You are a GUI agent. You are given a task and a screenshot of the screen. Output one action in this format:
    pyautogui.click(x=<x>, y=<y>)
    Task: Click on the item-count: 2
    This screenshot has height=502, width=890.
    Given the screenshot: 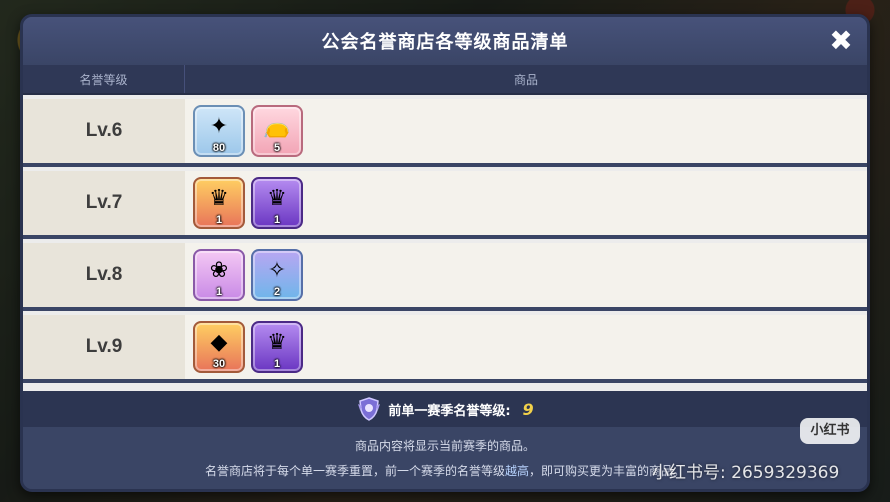 What is the action you would take?
    pyautogui.click(x=277, y=292)
    